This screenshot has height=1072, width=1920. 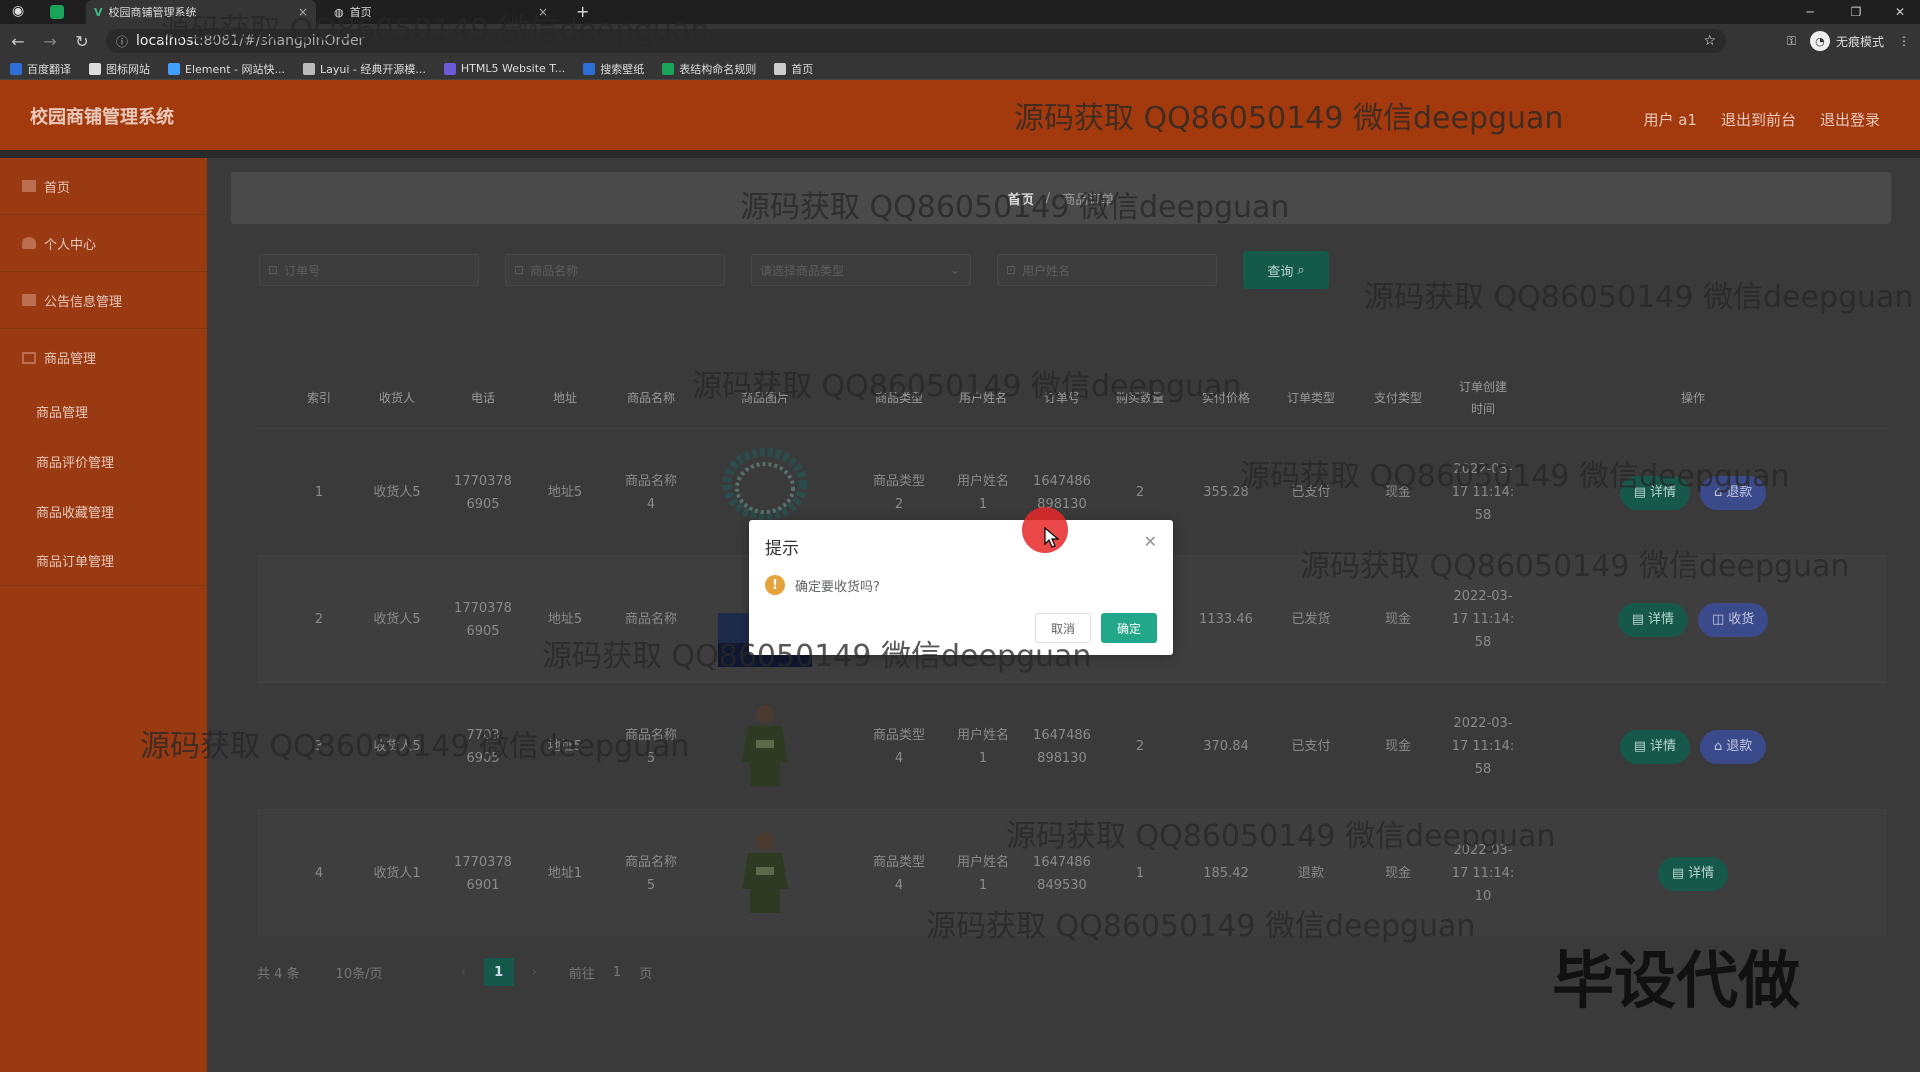 What do you see at coordinates (1011, 270) in the screenshot?
I see `input-prefix-icon: ⊡` at bounding box center [1011, 270].